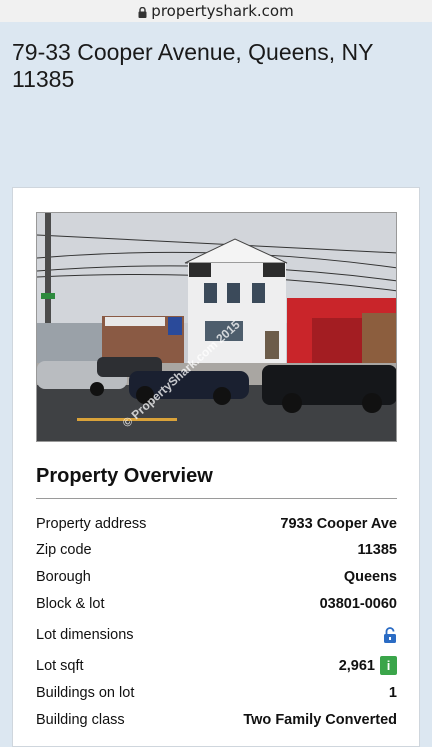 The image size is (432, 747). What do you see at coordinates (216, 523) in the screenshot?
I see `table-row: Property address 7933 Cooper Ave` at bounding box center [216, 523].